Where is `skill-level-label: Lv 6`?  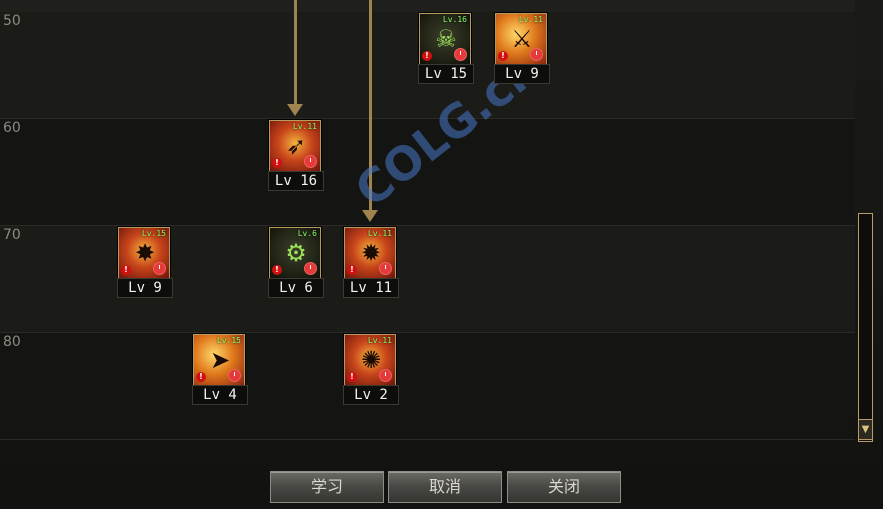 skill-level-label: Lv 6 is located at coordinates (296, 288).